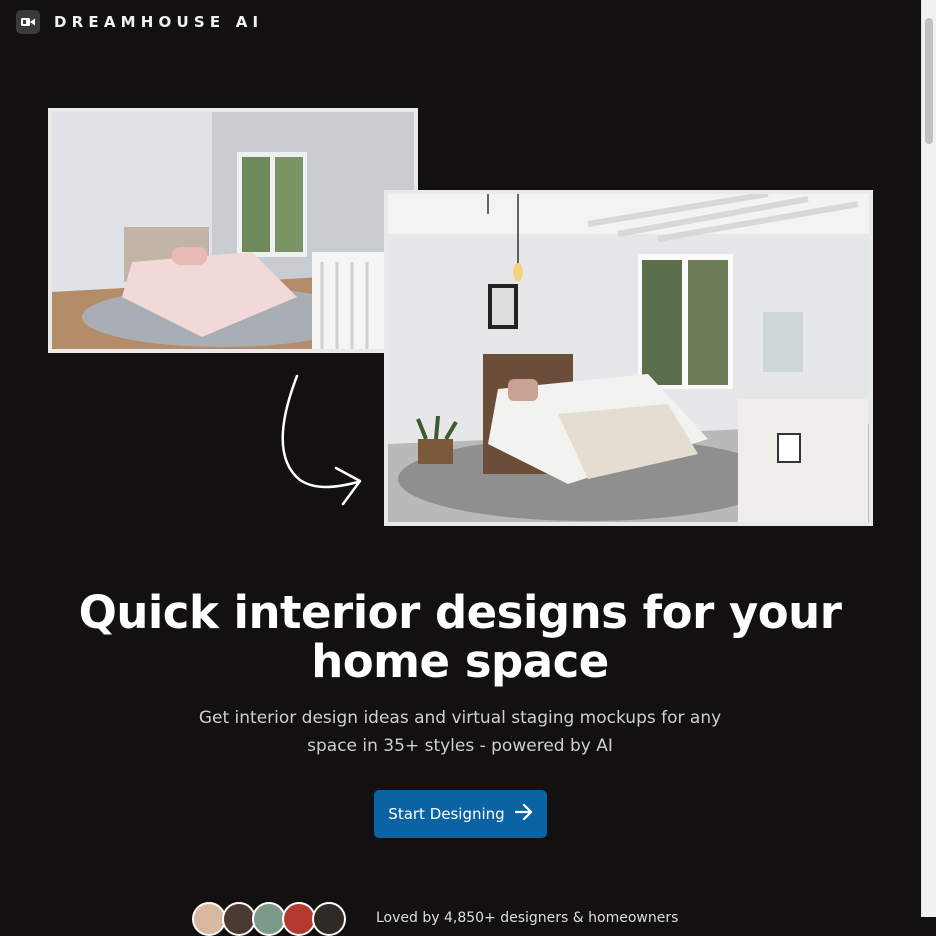 Image resolution: width=936 pixels, height=936 pixels. I want to click on user-avatars, so click(269, 919).